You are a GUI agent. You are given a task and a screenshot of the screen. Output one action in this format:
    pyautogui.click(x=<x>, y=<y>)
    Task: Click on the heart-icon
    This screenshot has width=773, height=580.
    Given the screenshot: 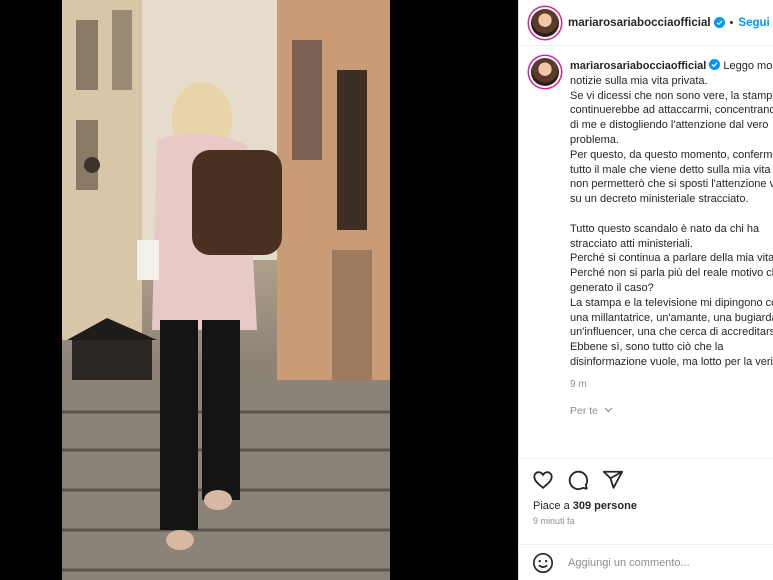 What is the action you would take?
    pyautogui.click(x=543, y=480)
    